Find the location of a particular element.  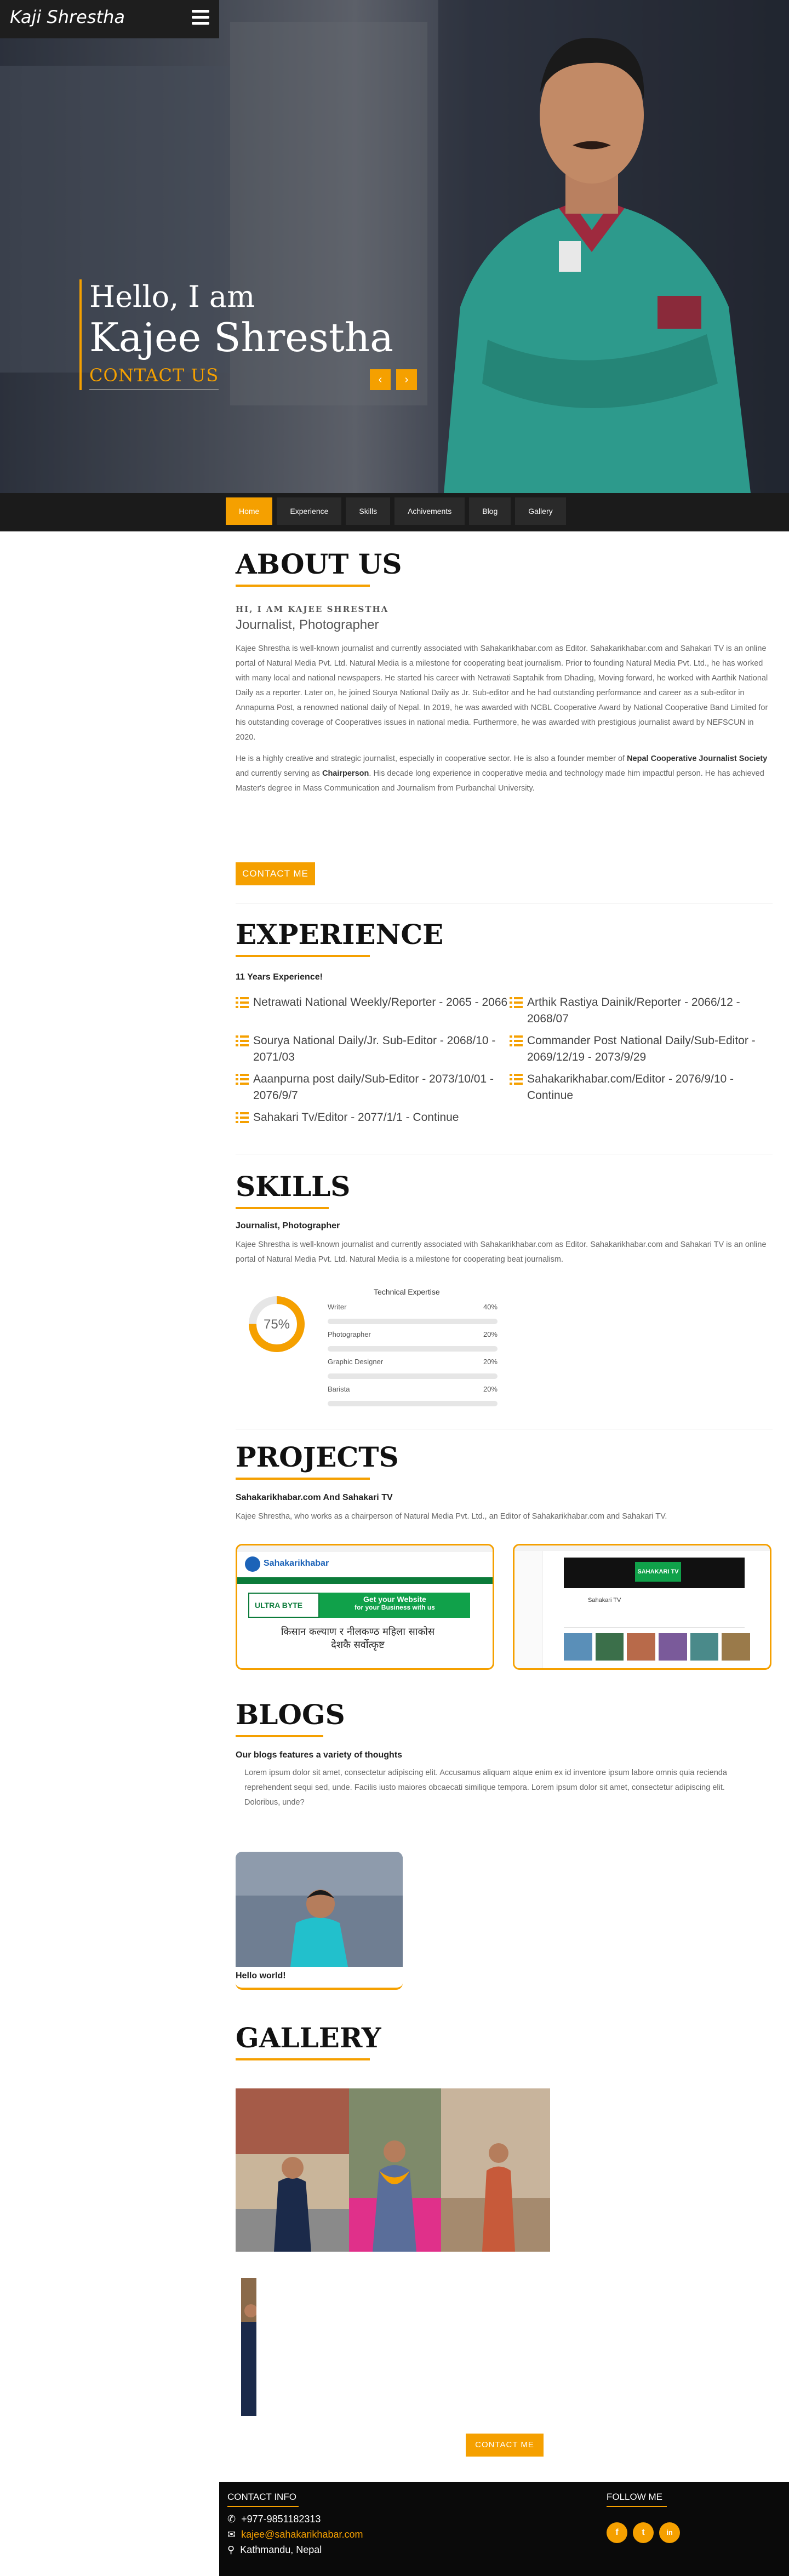

menu-icon is located at coordinates (201, 18).